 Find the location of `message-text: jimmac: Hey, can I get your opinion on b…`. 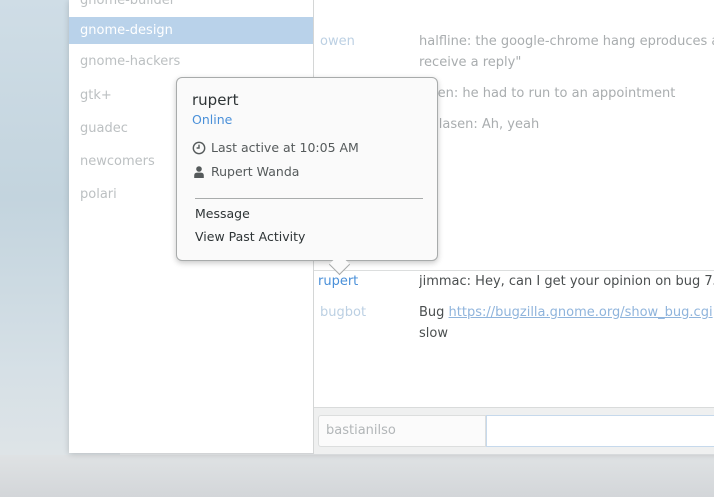

message-text: jimmac: Hey, can I get your opinion on b… is located at coordinates (566, 281).